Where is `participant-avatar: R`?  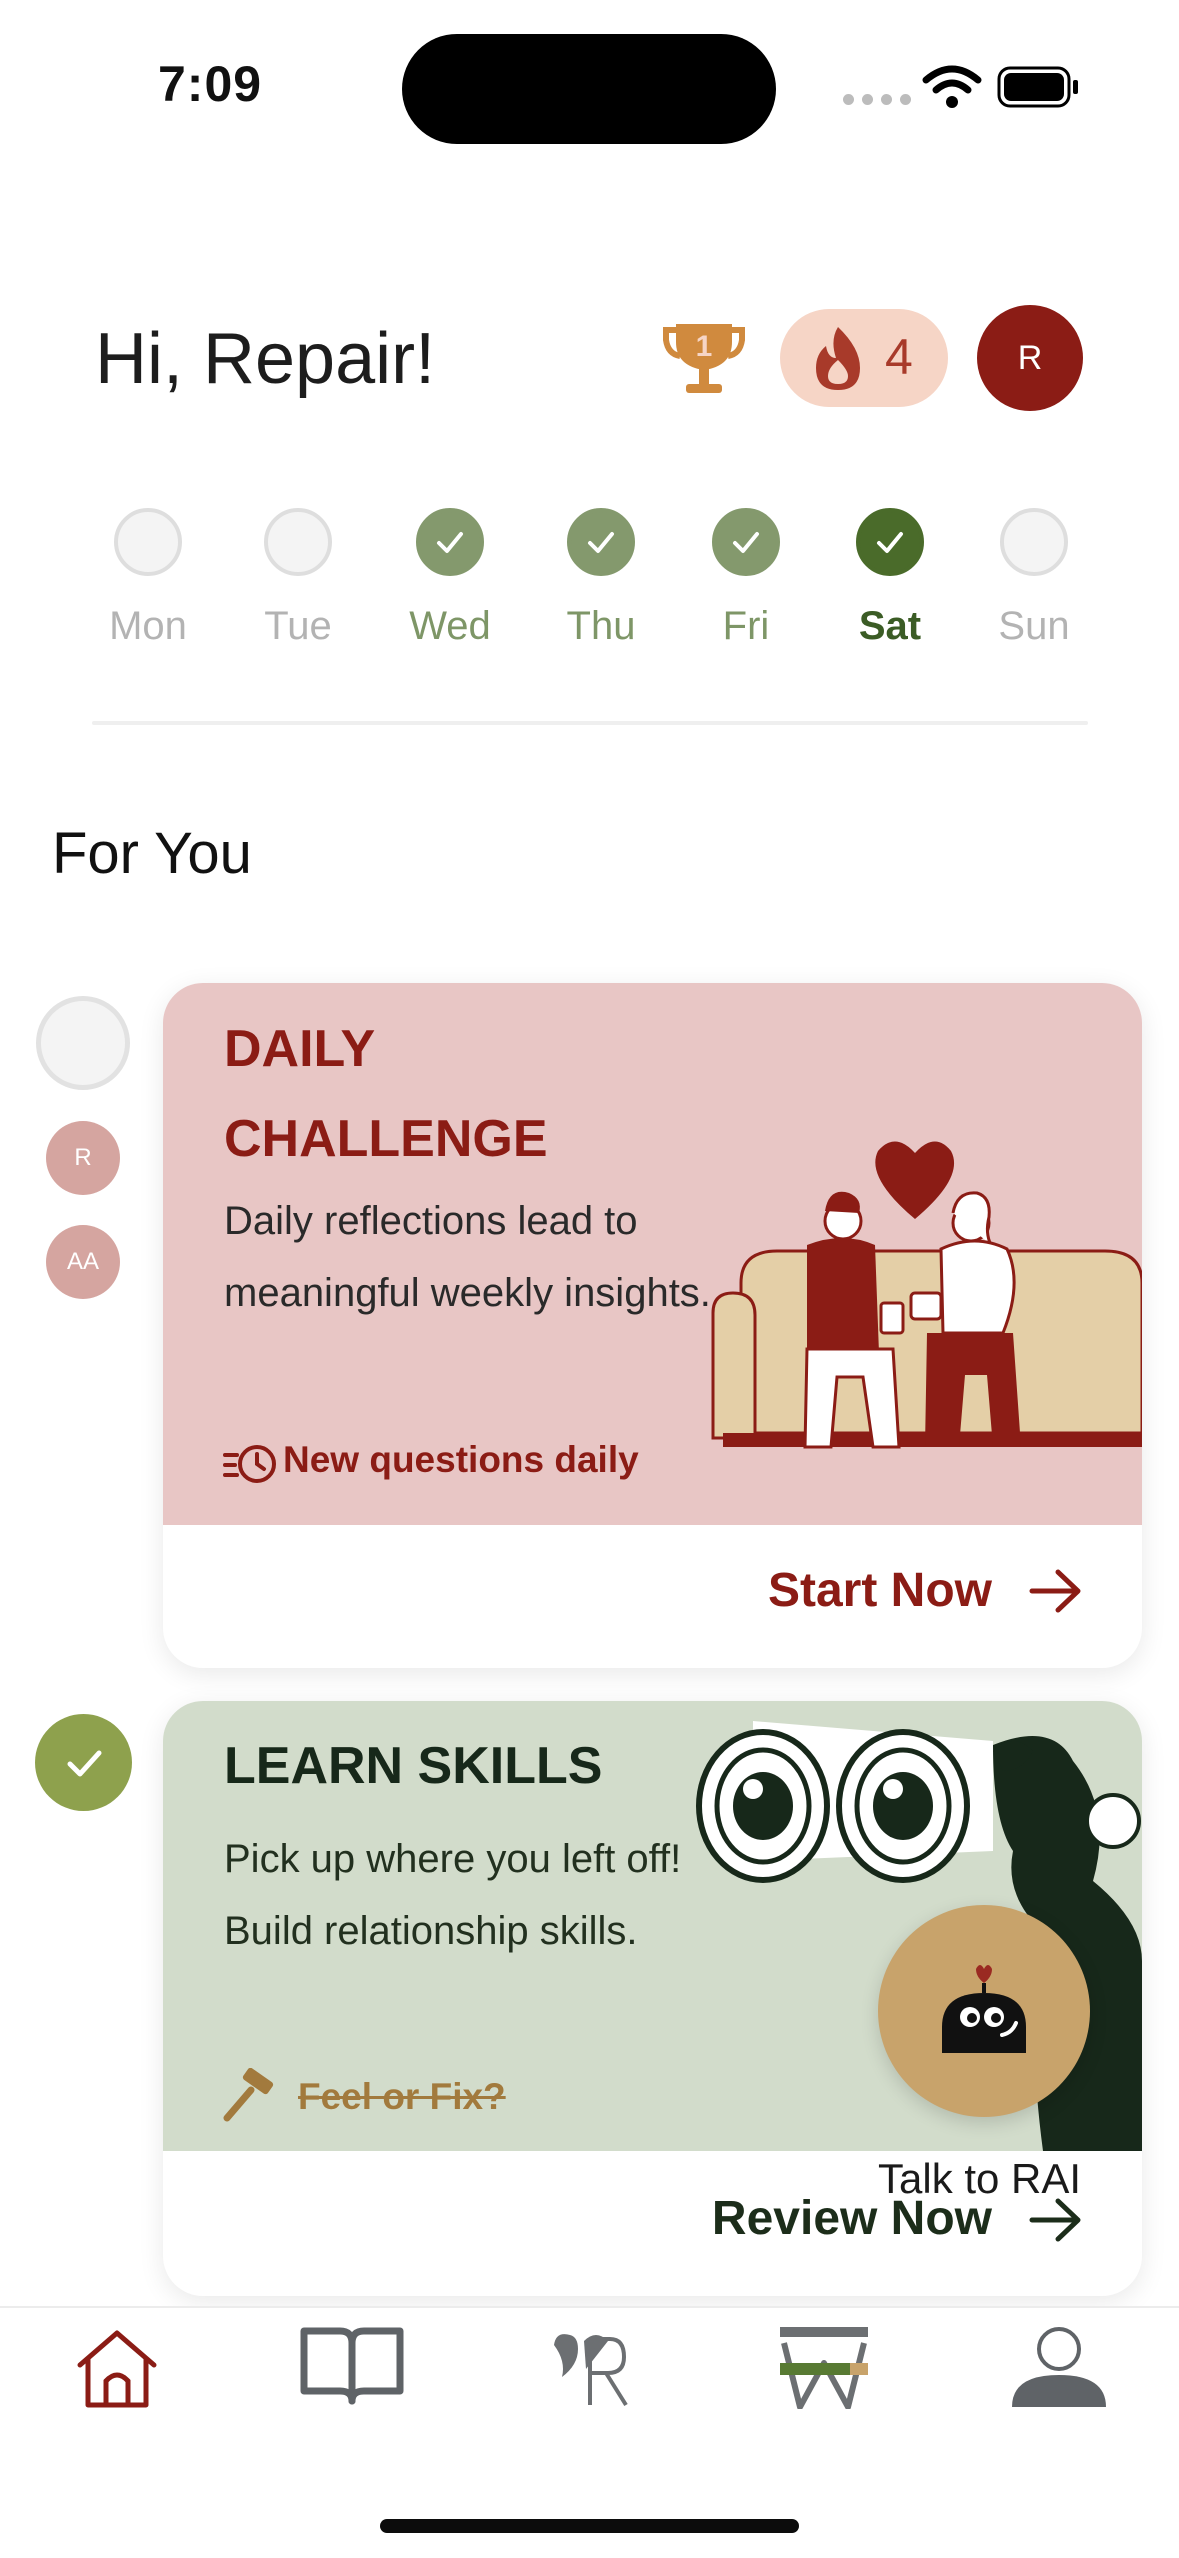 participant-avatar: R is located at coordinates (83, 1158).